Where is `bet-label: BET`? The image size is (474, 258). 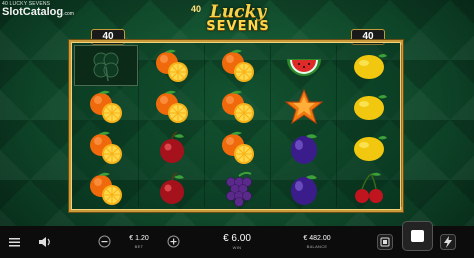 bet-label: BET is located at coordinates (139, 246).